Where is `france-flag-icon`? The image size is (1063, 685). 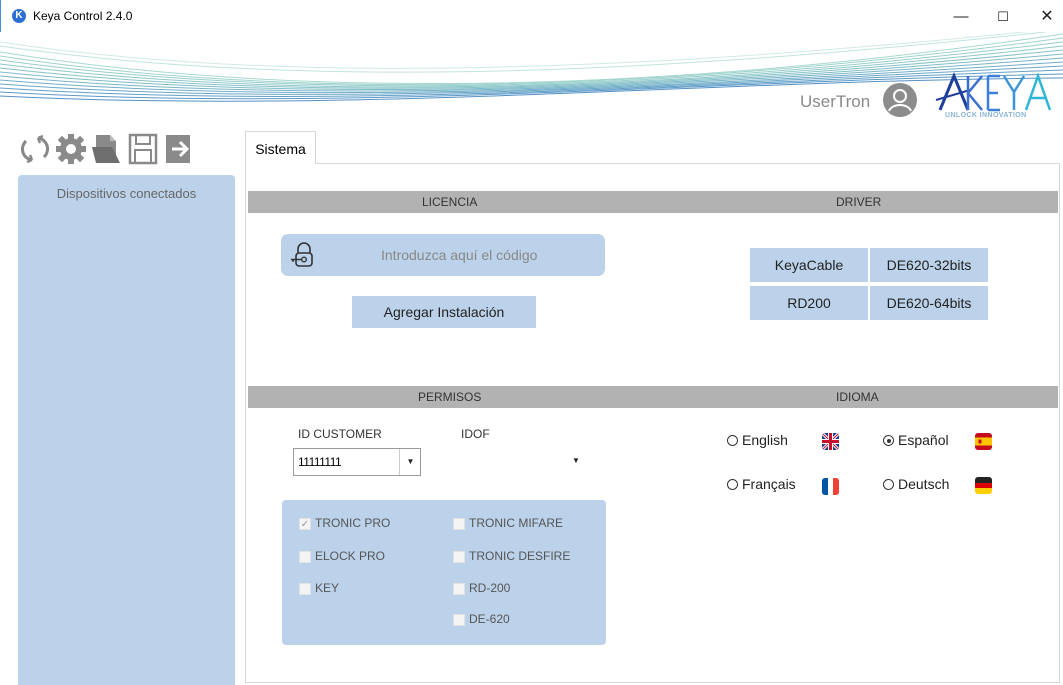
france-flag-icon is located at coordinates (830, 486).